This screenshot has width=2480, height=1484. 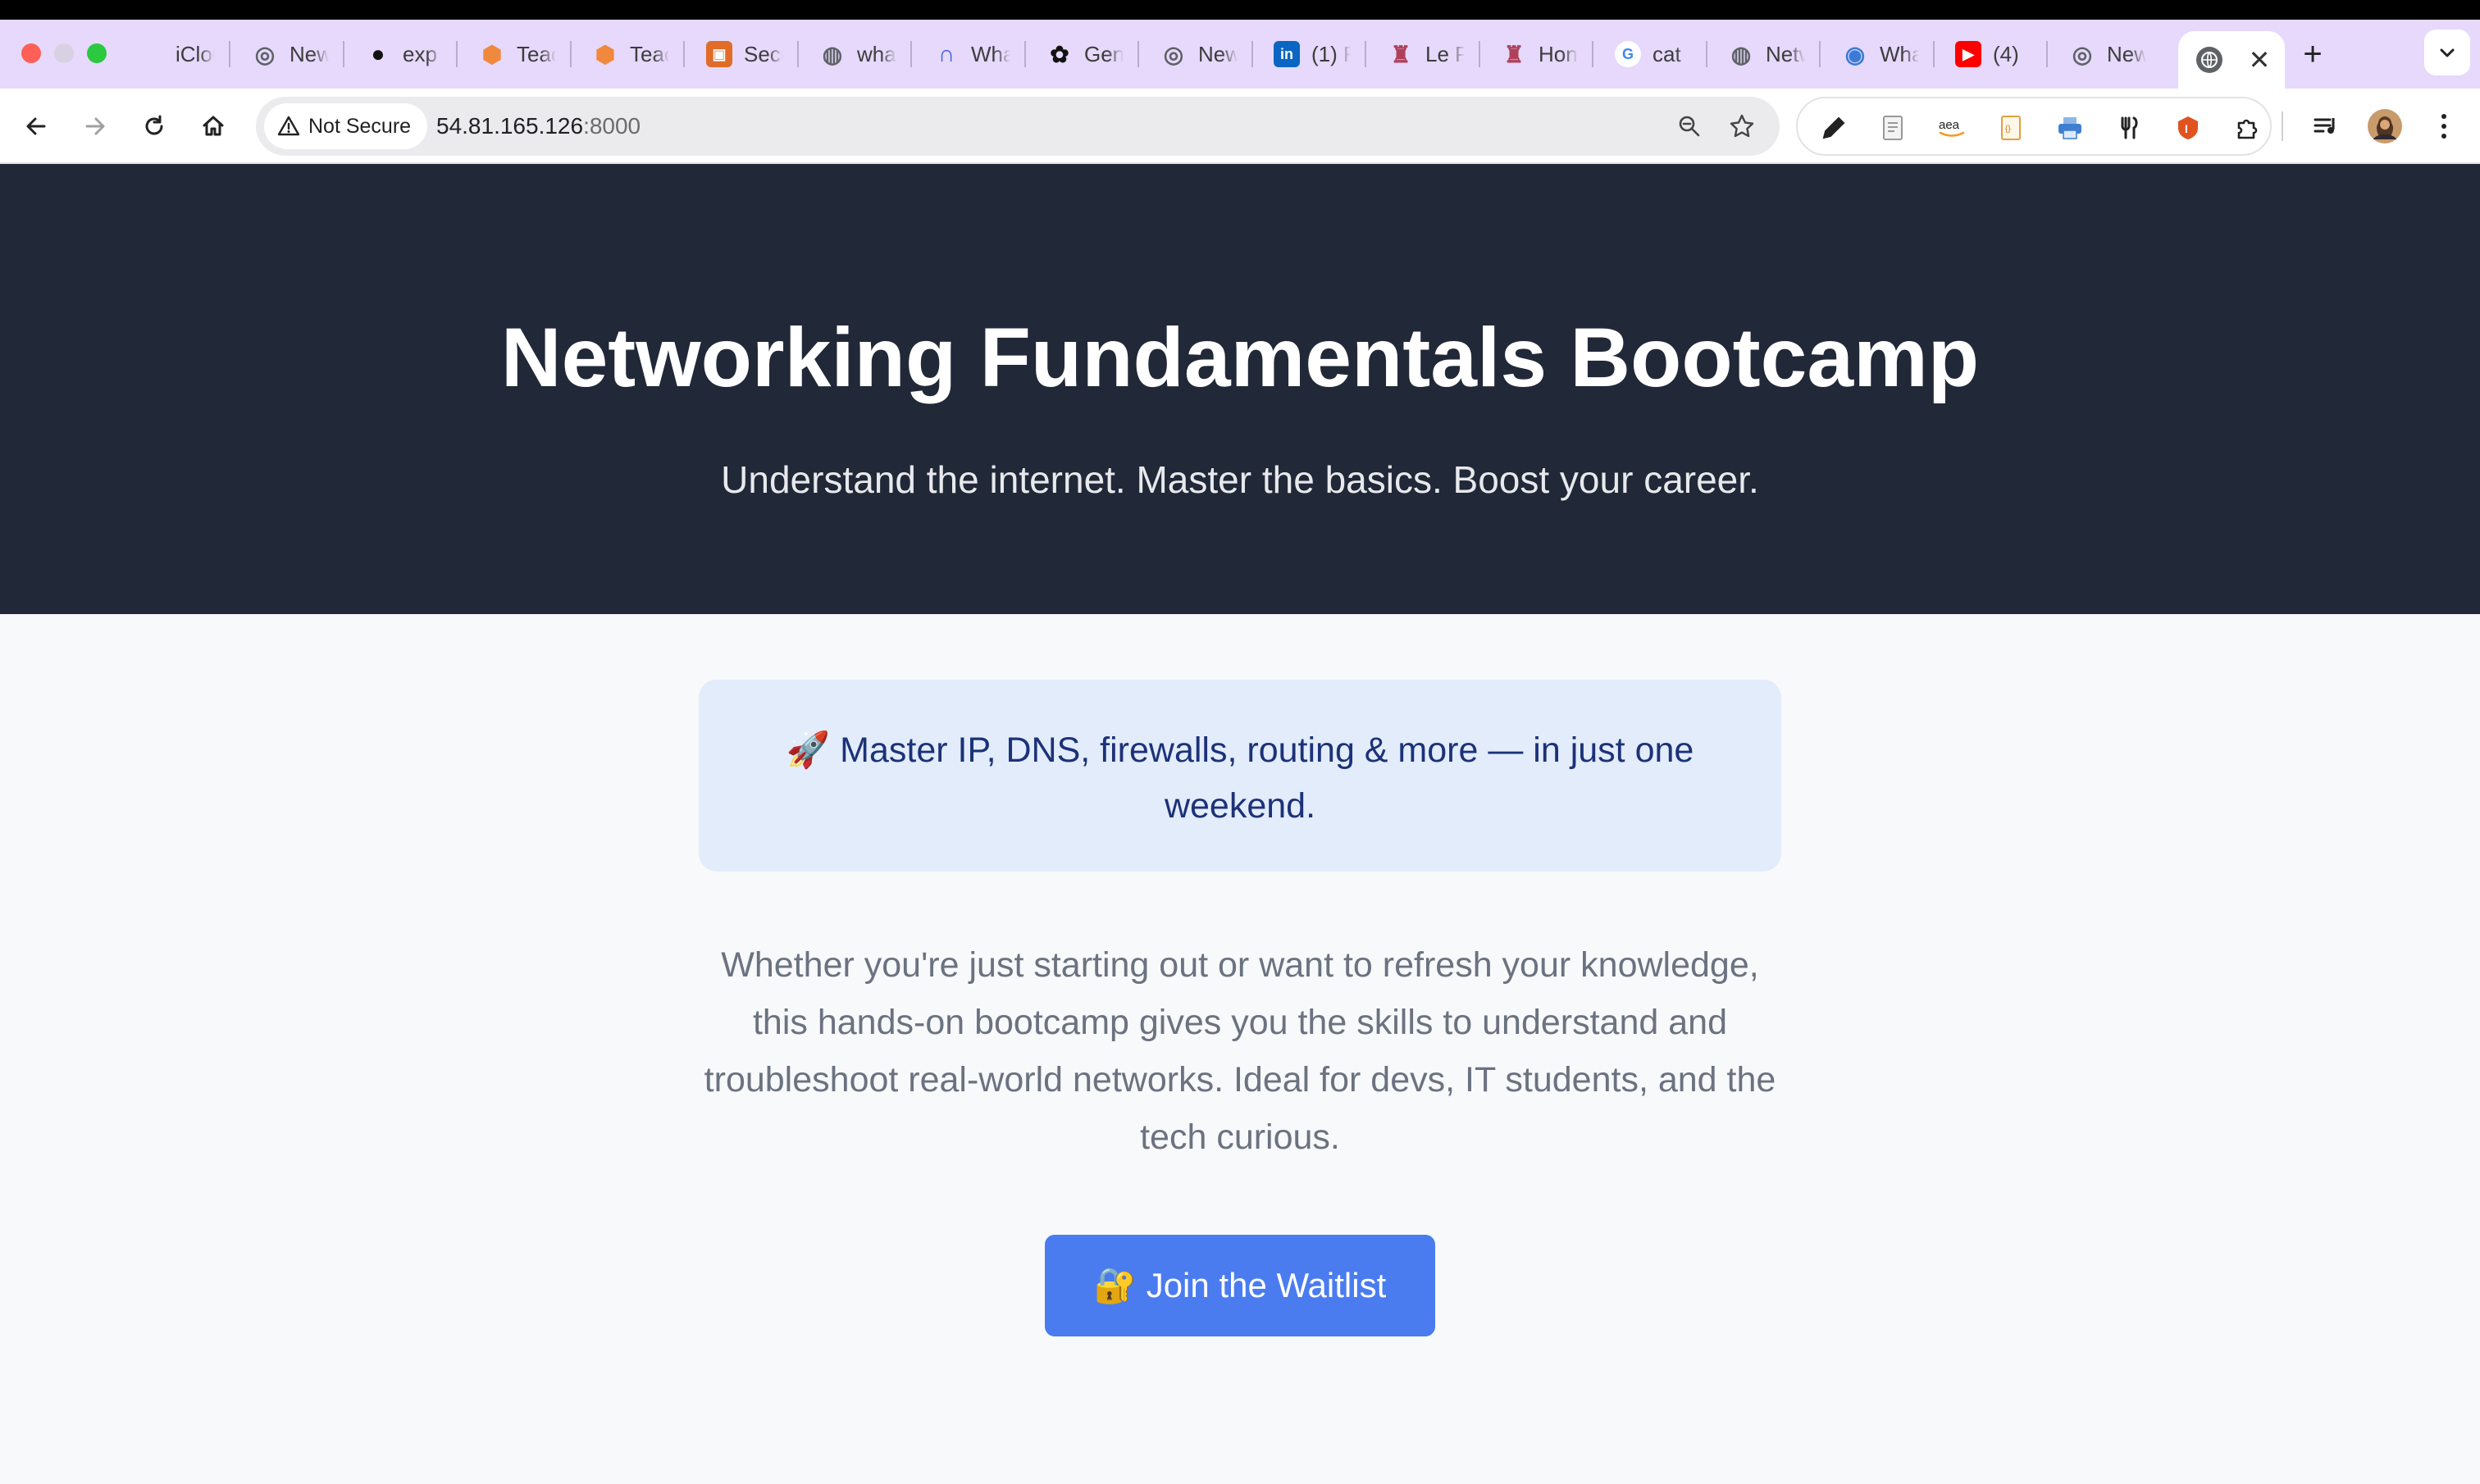 I want to click on printer-extension-icon, so click(x=2070, y=128).